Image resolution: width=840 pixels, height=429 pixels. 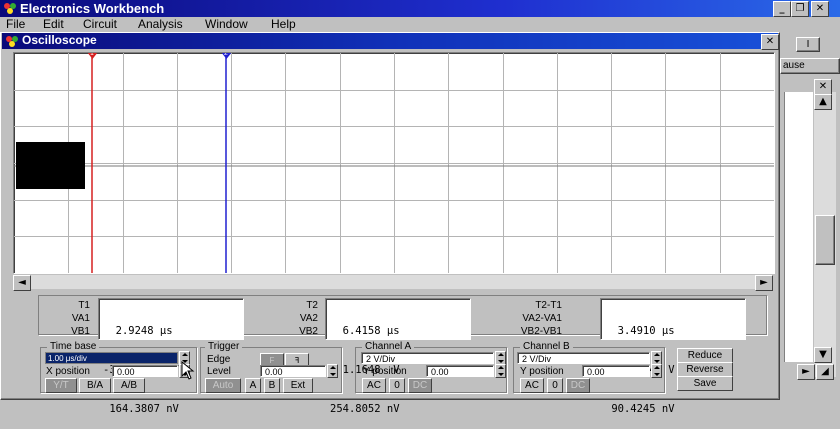 I want to click on readout-labels-2: T2 VA2 VB2, so click(x=299, y=318).